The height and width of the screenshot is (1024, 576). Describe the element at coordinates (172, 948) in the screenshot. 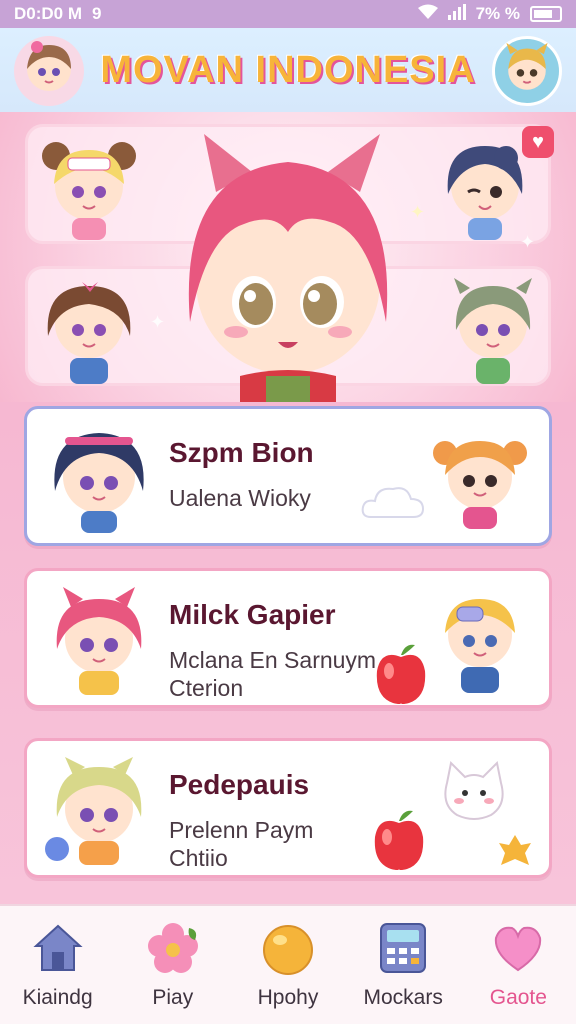

I see `flower-icon` at that location.